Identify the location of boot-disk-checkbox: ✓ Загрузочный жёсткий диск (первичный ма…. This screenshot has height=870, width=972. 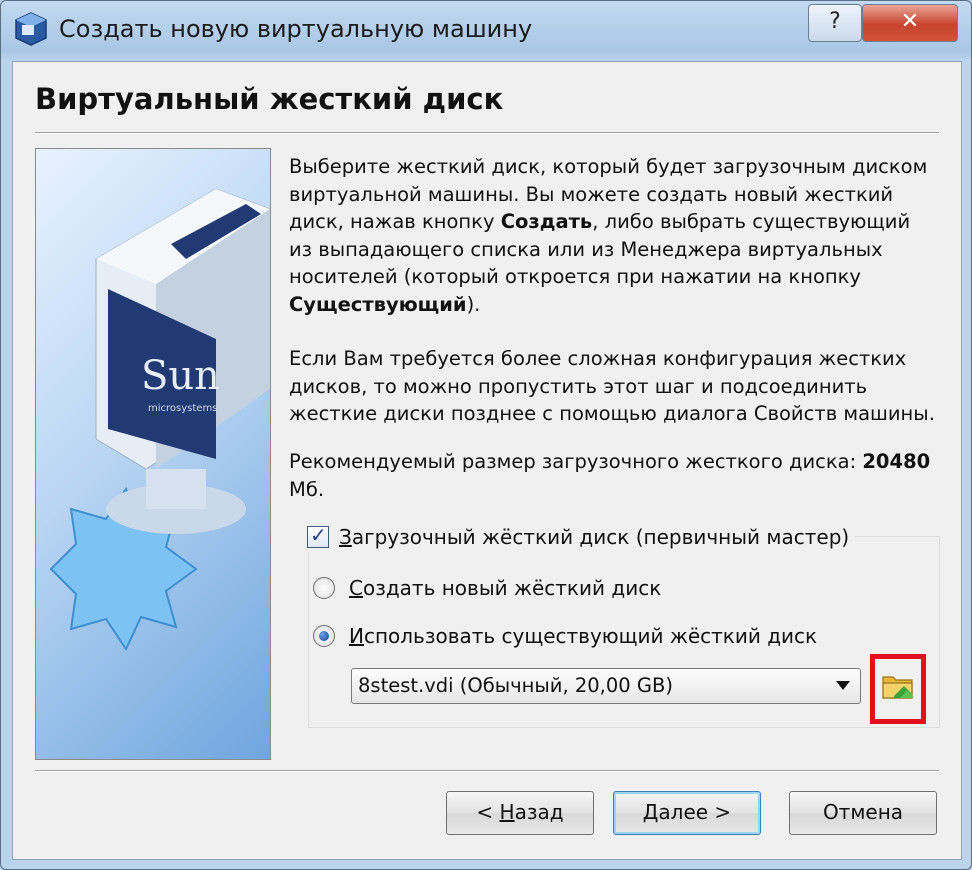
(581, 537).